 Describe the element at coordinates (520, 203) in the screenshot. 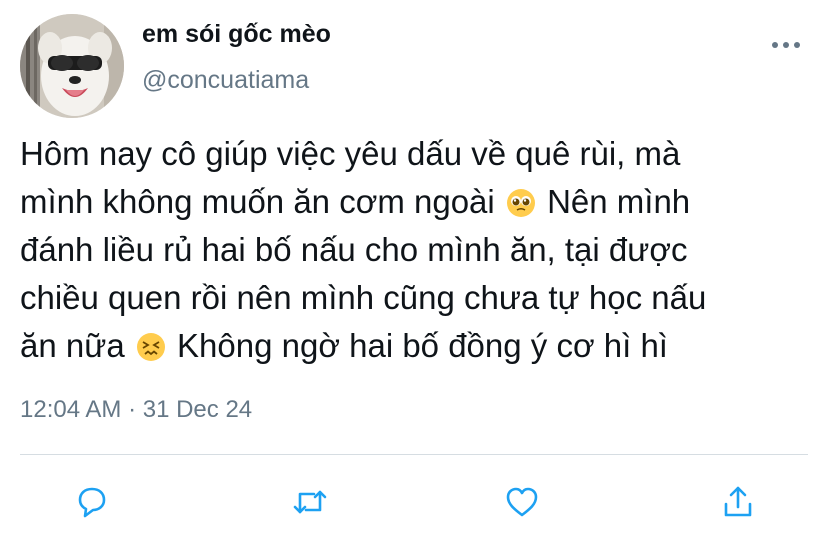

I see `pleading-face-icon` at that location.